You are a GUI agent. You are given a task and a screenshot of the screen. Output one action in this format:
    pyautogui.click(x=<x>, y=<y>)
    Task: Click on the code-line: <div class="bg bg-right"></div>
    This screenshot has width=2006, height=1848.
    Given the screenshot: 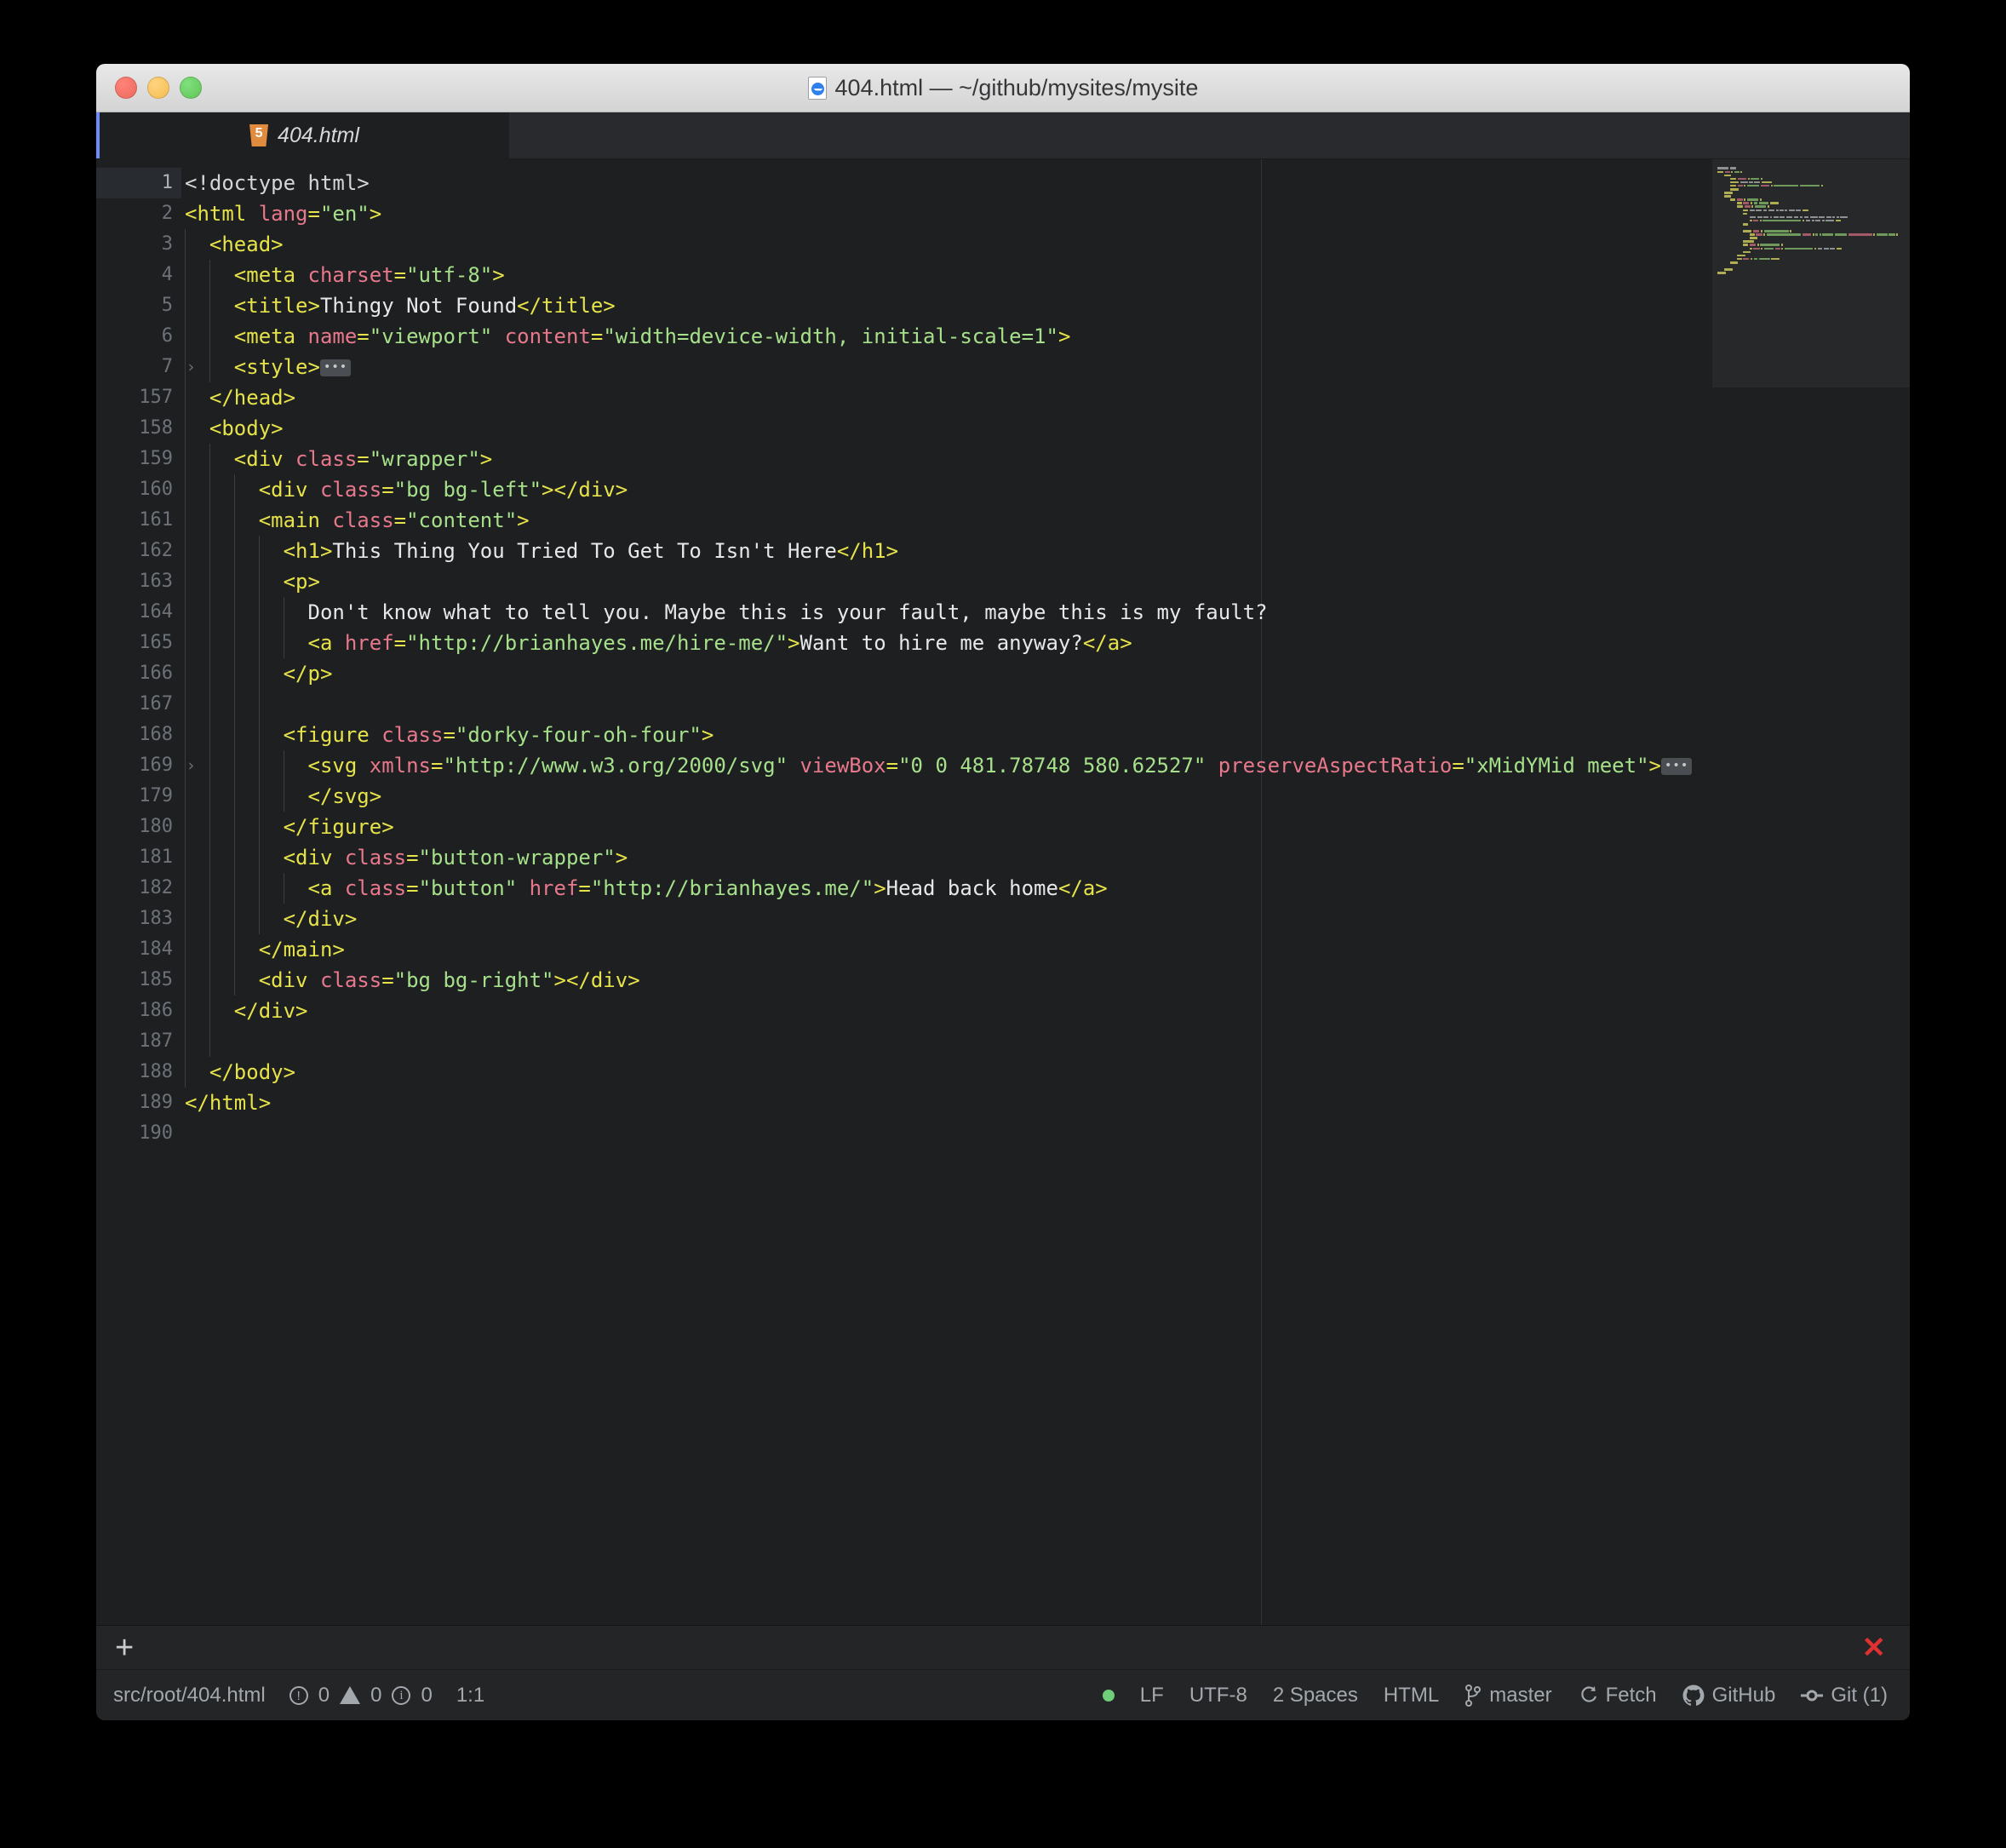 What is the action you would take?
    pyautogui.click(x=1046, y=980)
    